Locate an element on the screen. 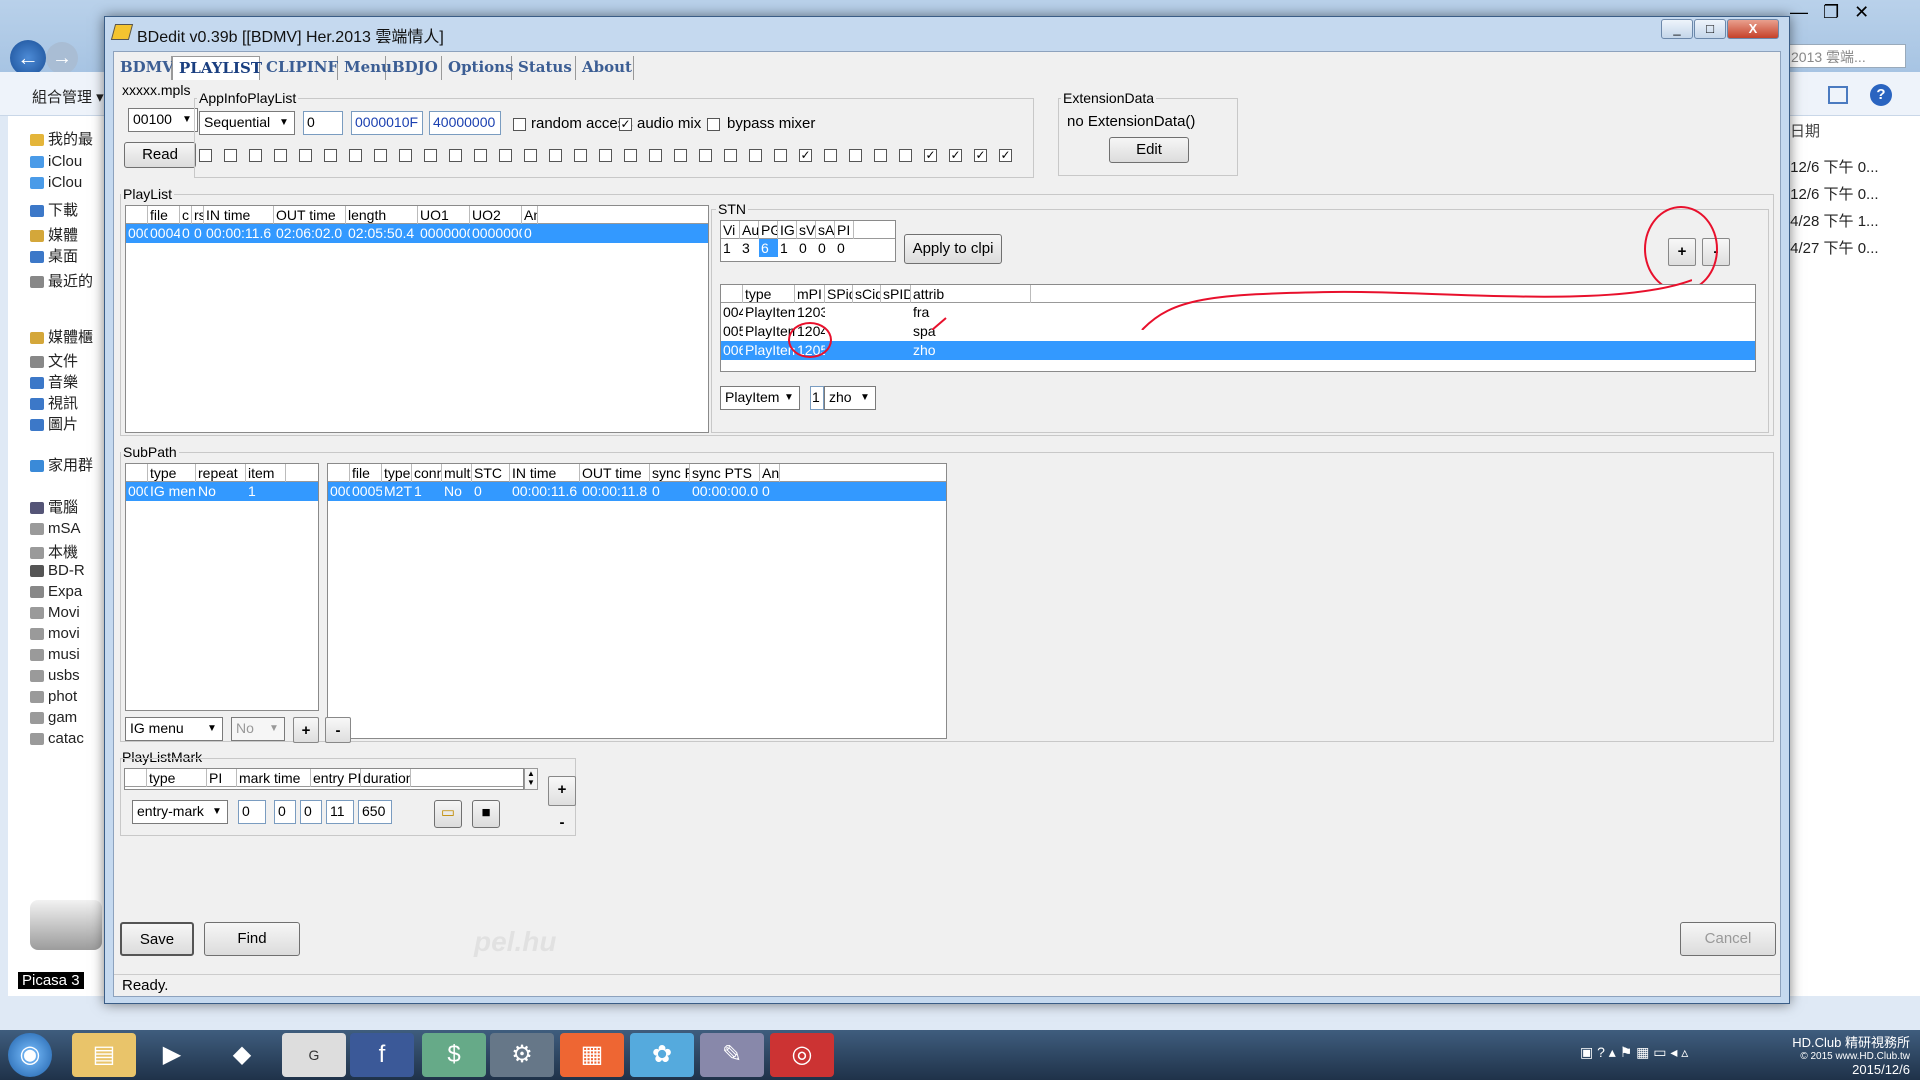 The image size is (1920, 1080). sidebar-item: Movi is located at coordinates (55, 612).